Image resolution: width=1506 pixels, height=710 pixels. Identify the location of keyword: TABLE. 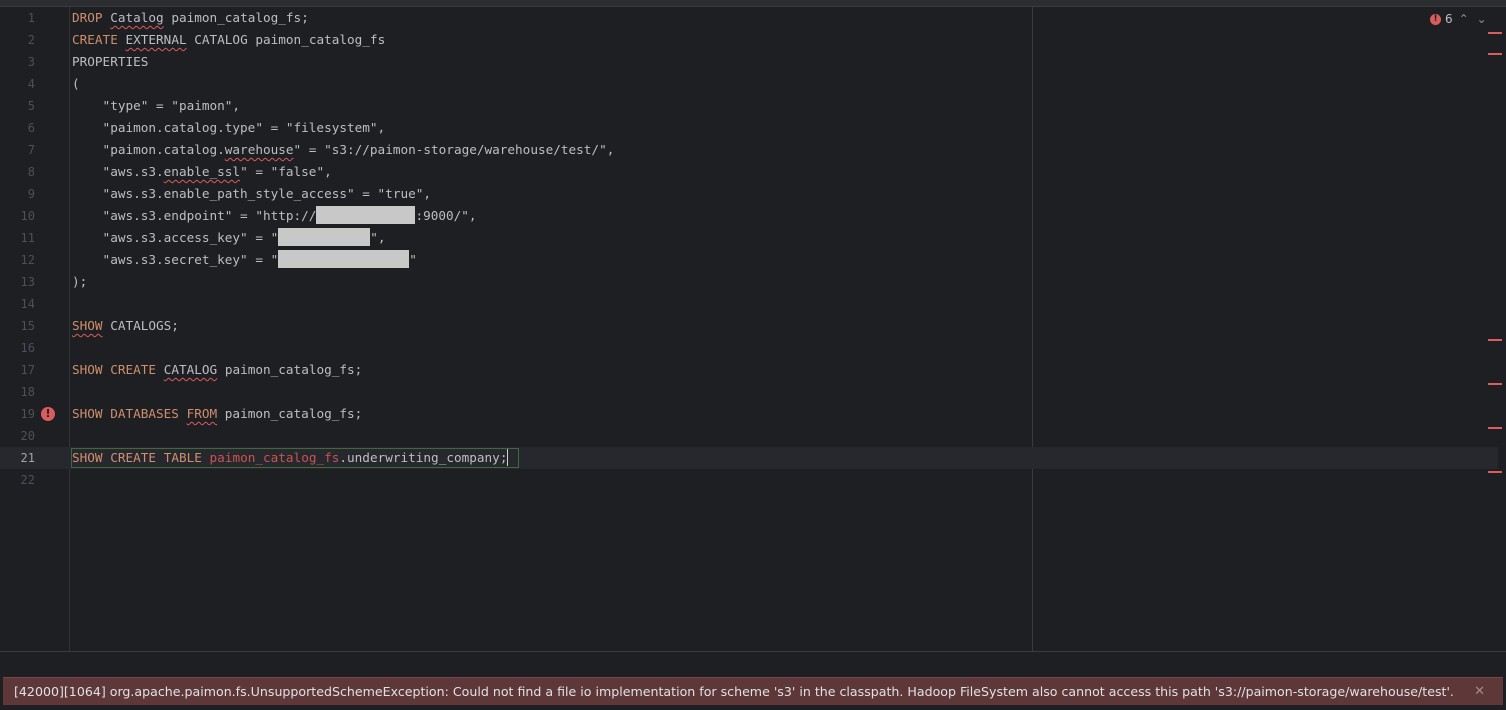
(182, 457).